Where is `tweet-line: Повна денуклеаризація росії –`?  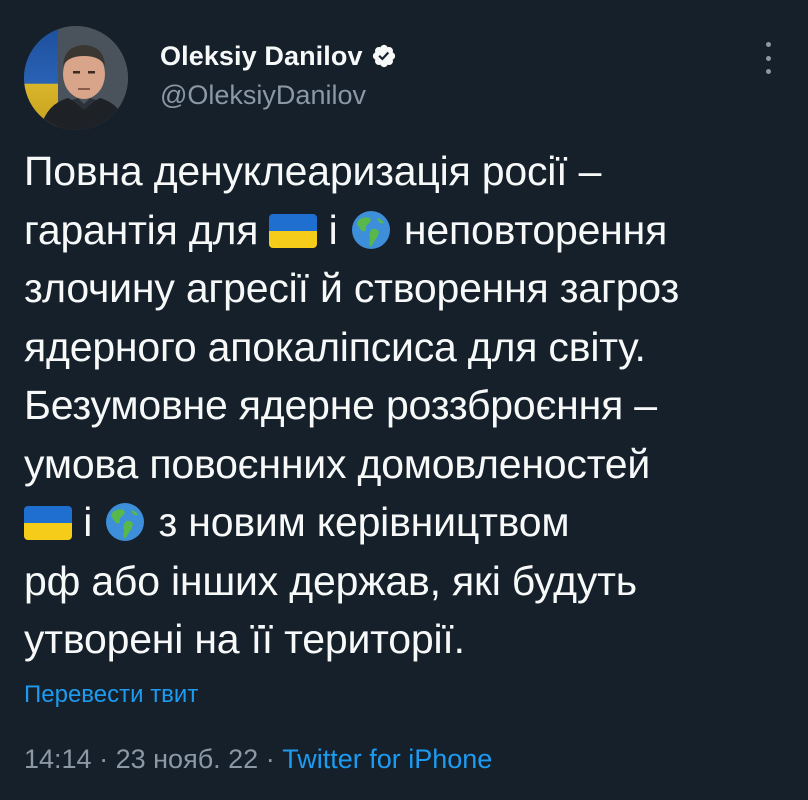
tweet-line: Повна денуклеаризація росії – is located at coordinates (409, 171).